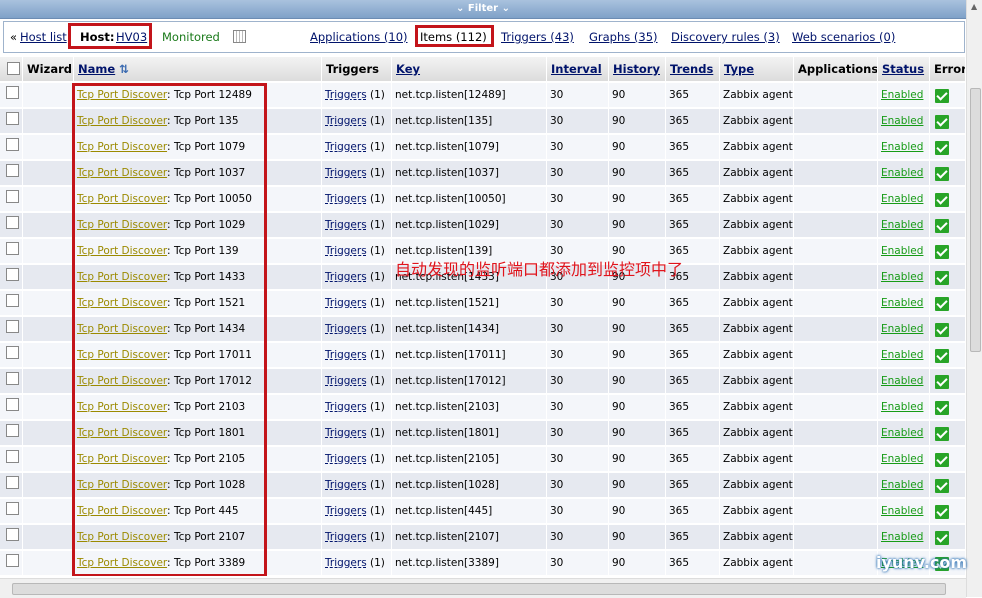 This screenshot has width=982, height=598. What do you see at coordinates (479, 589) in the screenshot?
I see `horizontal-scroll-thumb` at bounding box center [479, 589].